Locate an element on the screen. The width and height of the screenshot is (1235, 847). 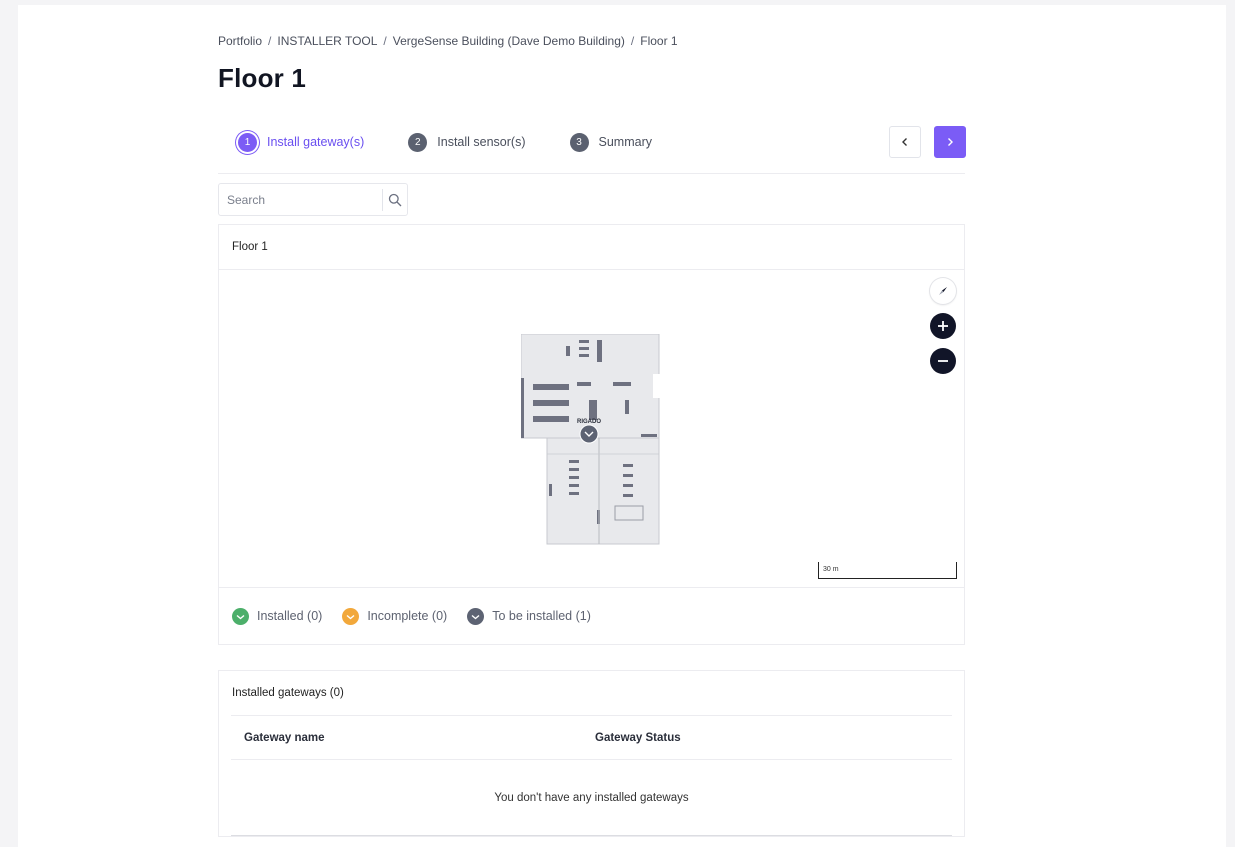
step-label: Summary is located at coordinates (625, 142).